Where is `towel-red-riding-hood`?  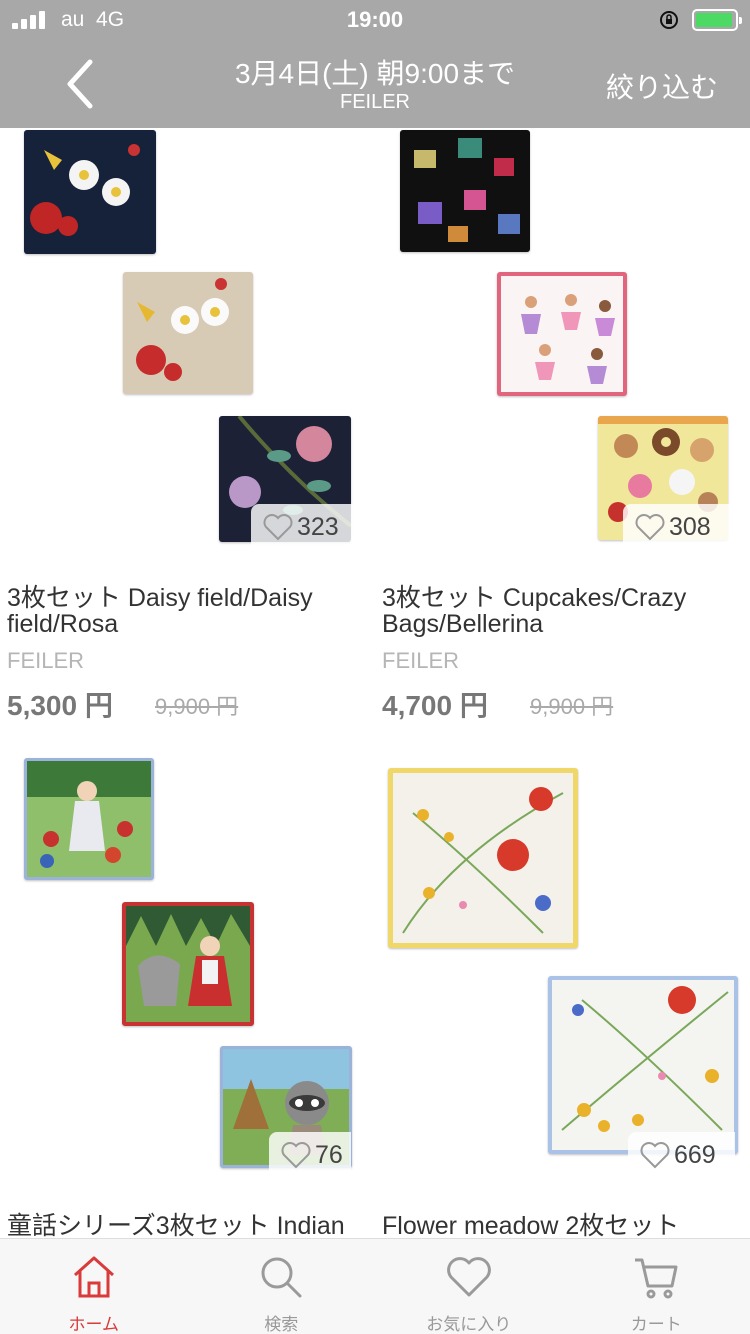 towel-red-riding-hood is located at coordinates (188, 964).